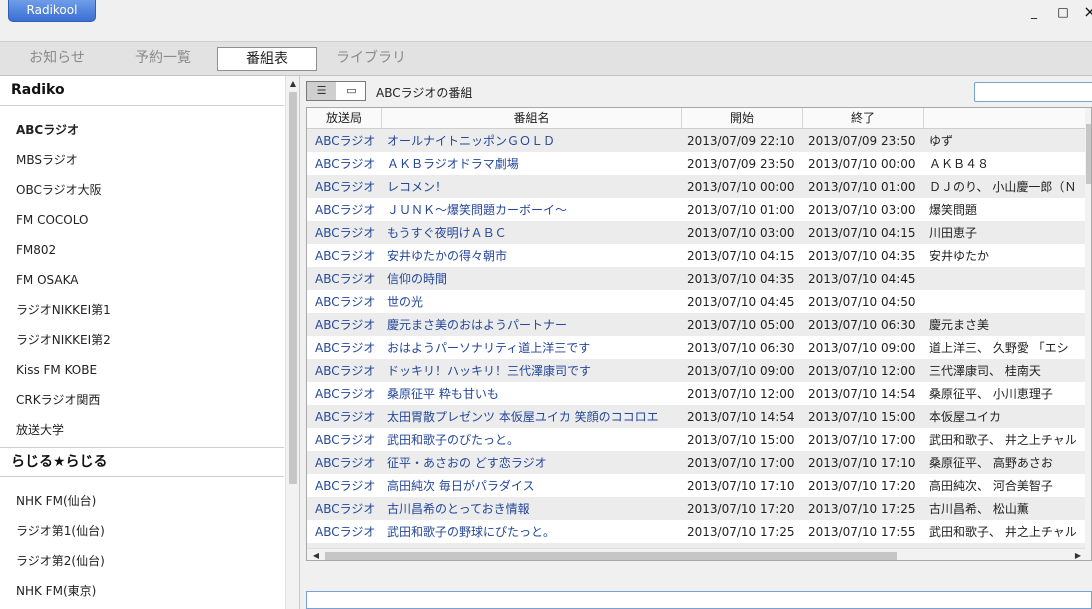 The height and width of the screenshot is (609, 1092). What do you see at coordinates (344, 118) in the screenshot?
I see `column-header-station: 放送局` at bounding box center [344, 118].